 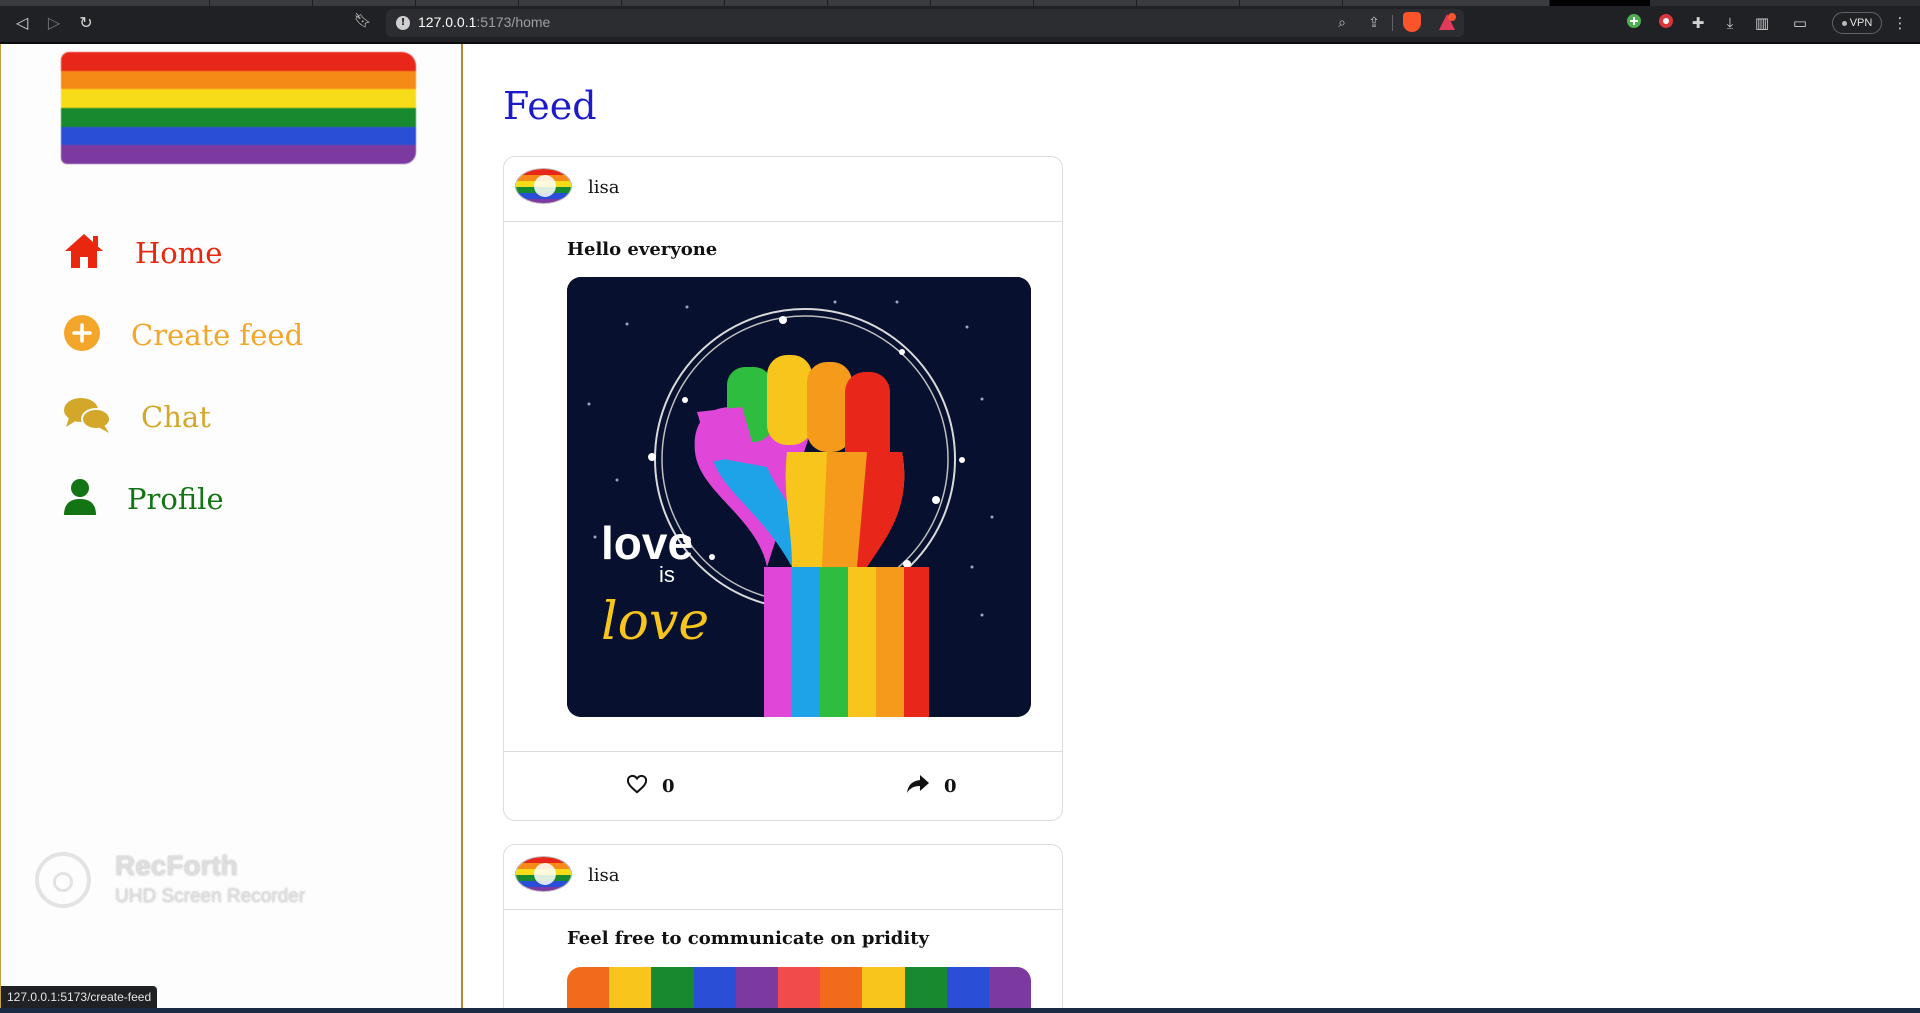 I want to click on nav-create-feed: Create feed, so click(x=183, y=335).